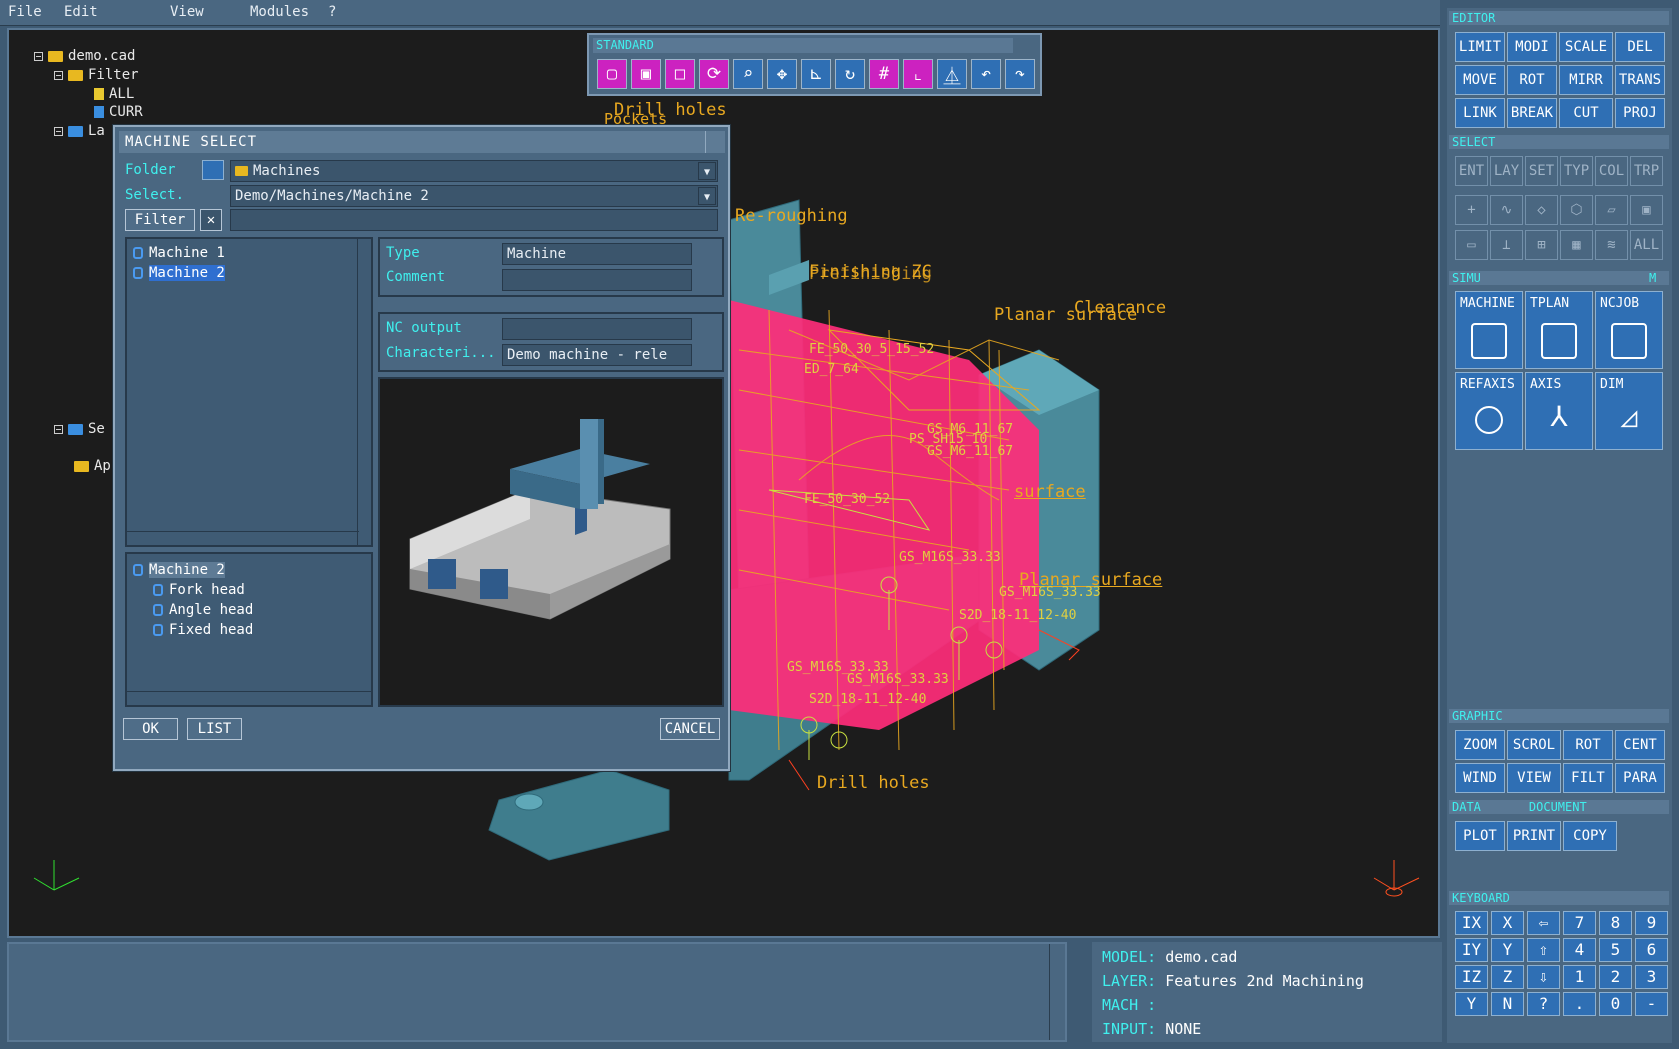 The height and width of the screenshot is (1049, 1679). Describe the element at coordinates (1480, 836) in the screenshot. I see `plot-button: PLOT` at that location.